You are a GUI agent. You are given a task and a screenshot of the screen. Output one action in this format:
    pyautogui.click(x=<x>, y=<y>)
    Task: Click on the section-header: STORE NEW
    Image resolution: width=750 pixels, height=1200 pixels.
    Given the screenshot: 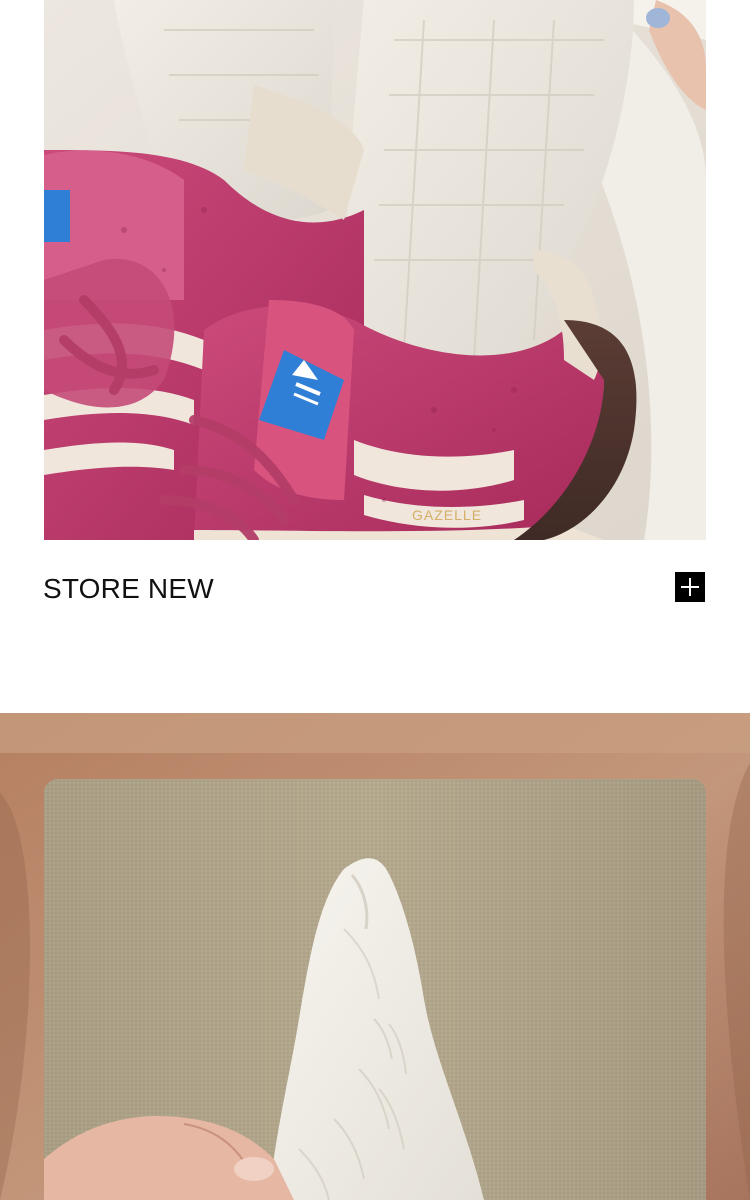 What is the action you would take?
    pyautogui.click(x=374, y=589)
    